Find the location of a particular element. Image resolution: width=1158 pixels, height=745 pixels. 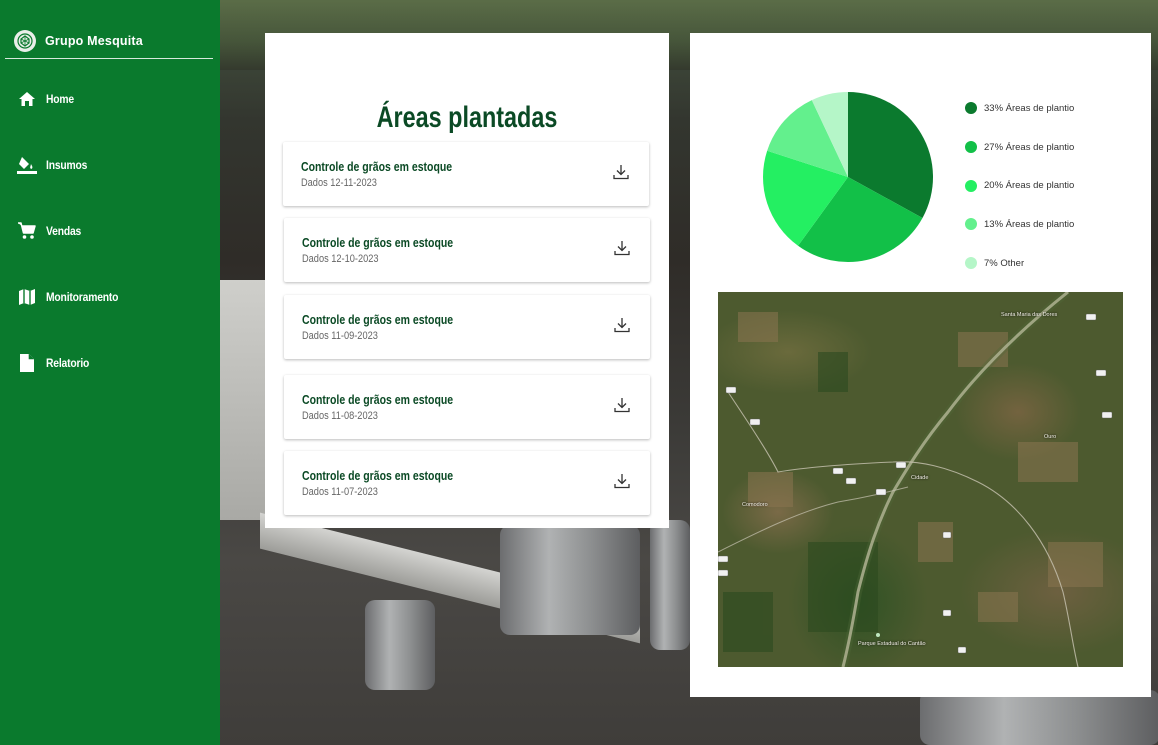

legend-label: 27% Áreas de plantio is located at coordinates (1029, 147).